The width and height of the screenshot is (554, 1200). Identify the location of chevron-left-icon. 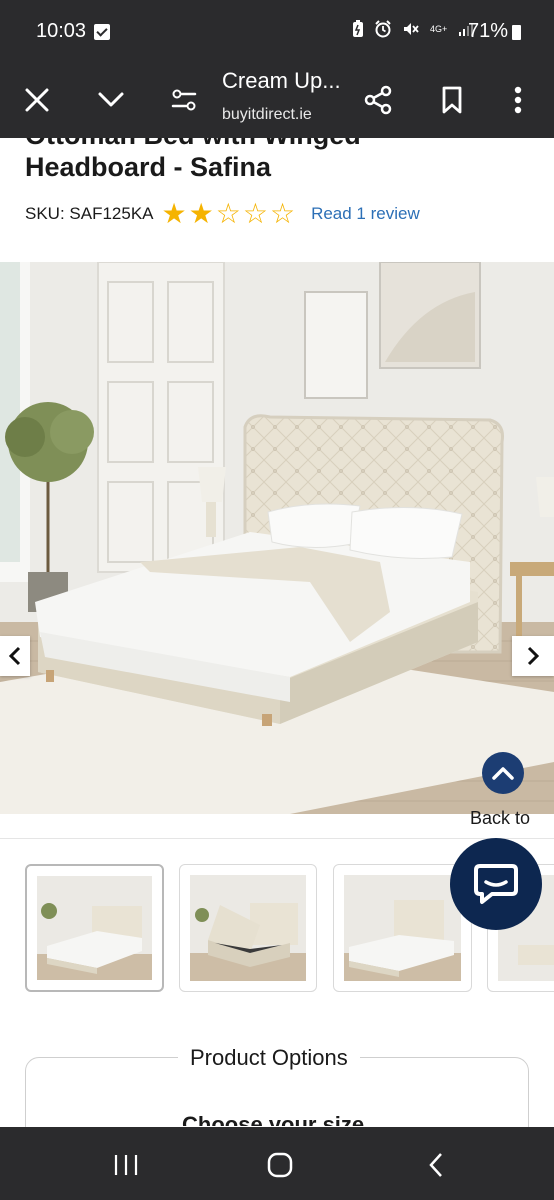
(14, 656).